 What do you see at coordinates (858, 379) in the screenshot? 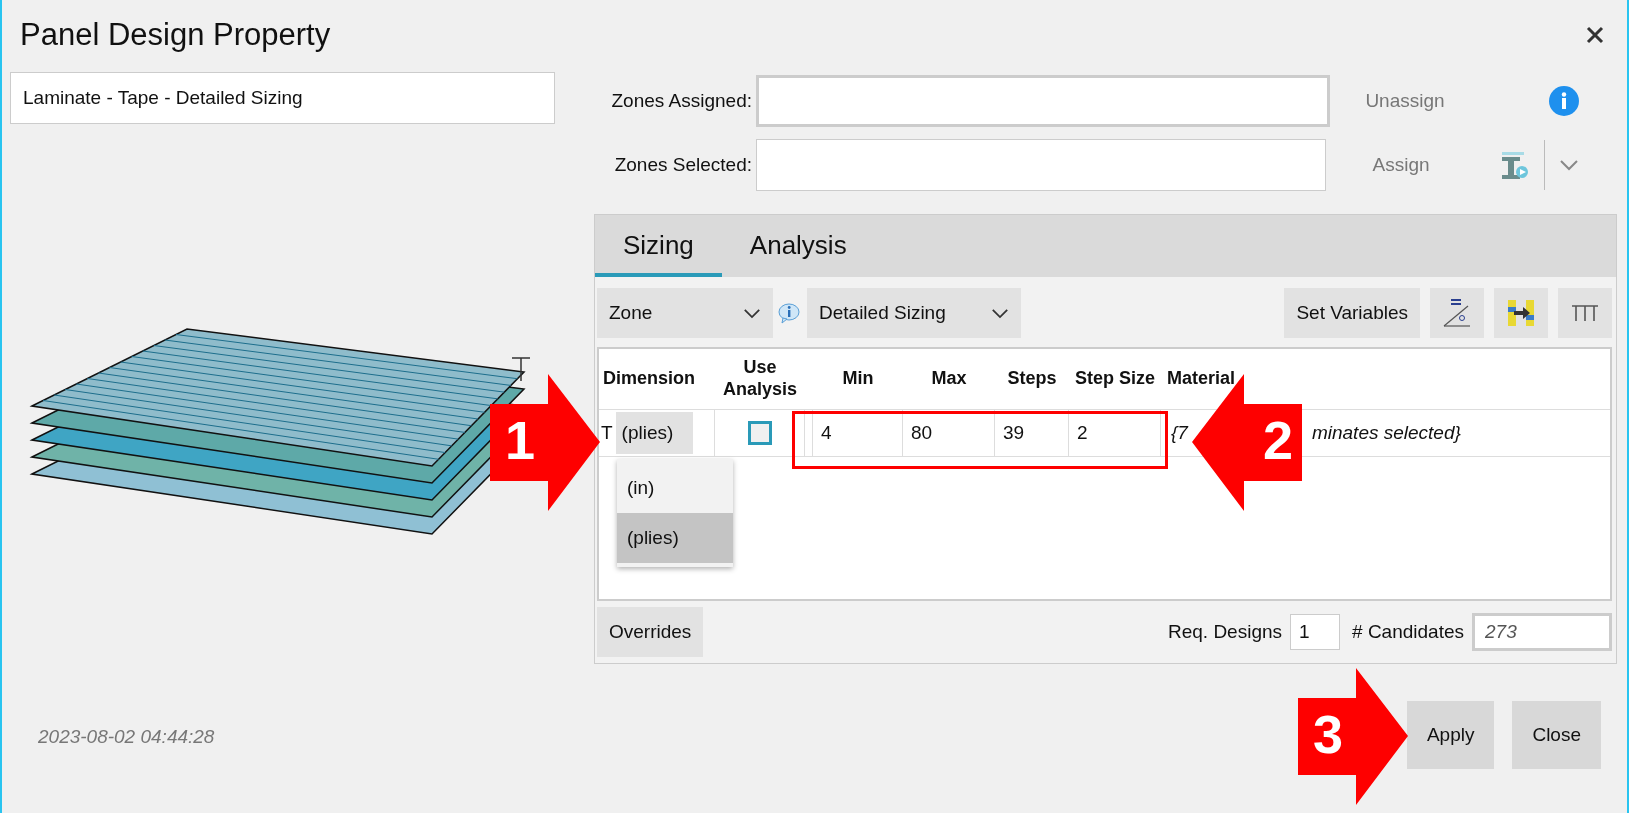
I see `column-header: Min` at bounding box center [858, 379].